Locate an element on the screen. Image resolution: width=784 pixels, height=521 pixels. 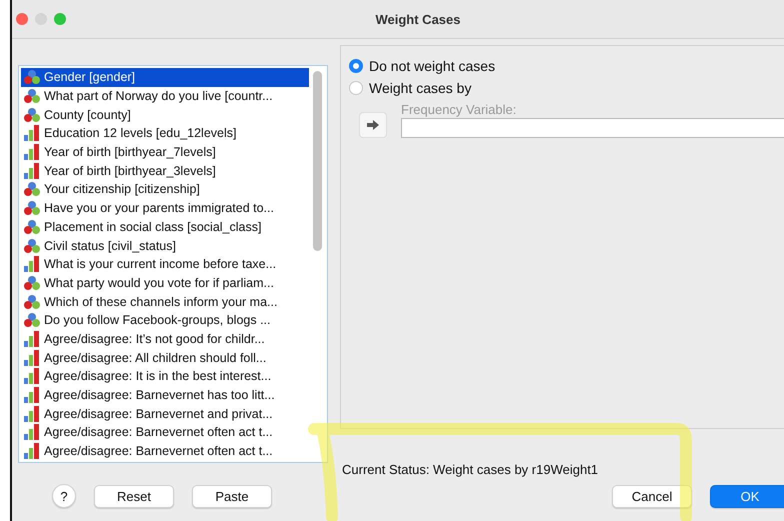
variable-item: County [county] is located at coordinates (165, 114).